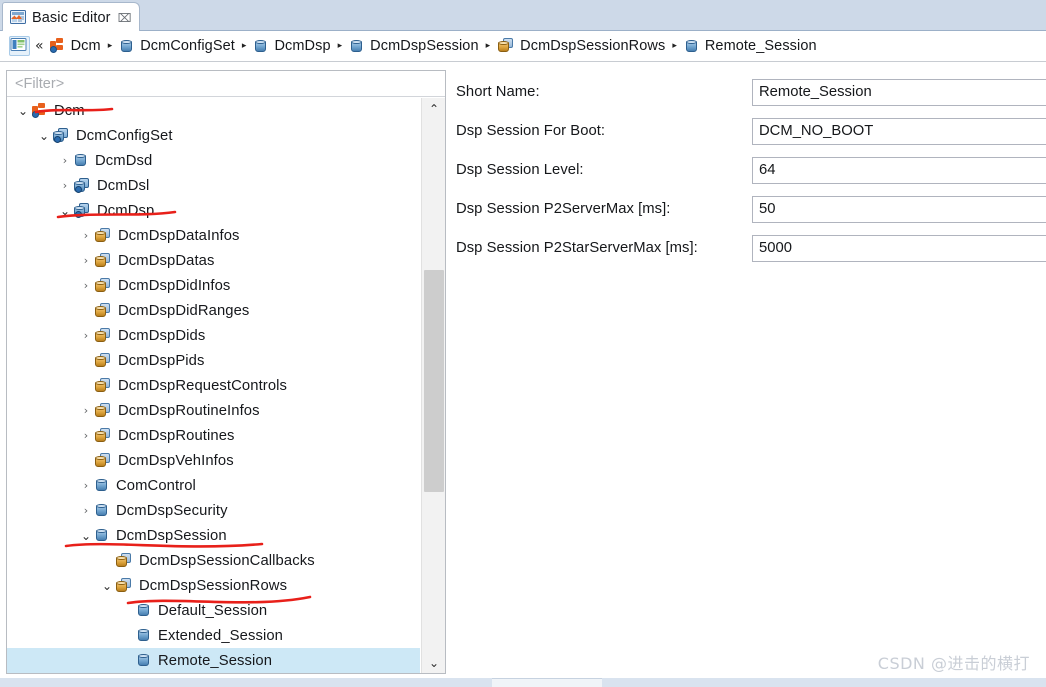 This screenshot has width=1046, height=687. What do you see at coordinates (213, 210) in the screenshot?
I see `tree-row: ⌄ DcmDsp` at bounding box center [213, 210].